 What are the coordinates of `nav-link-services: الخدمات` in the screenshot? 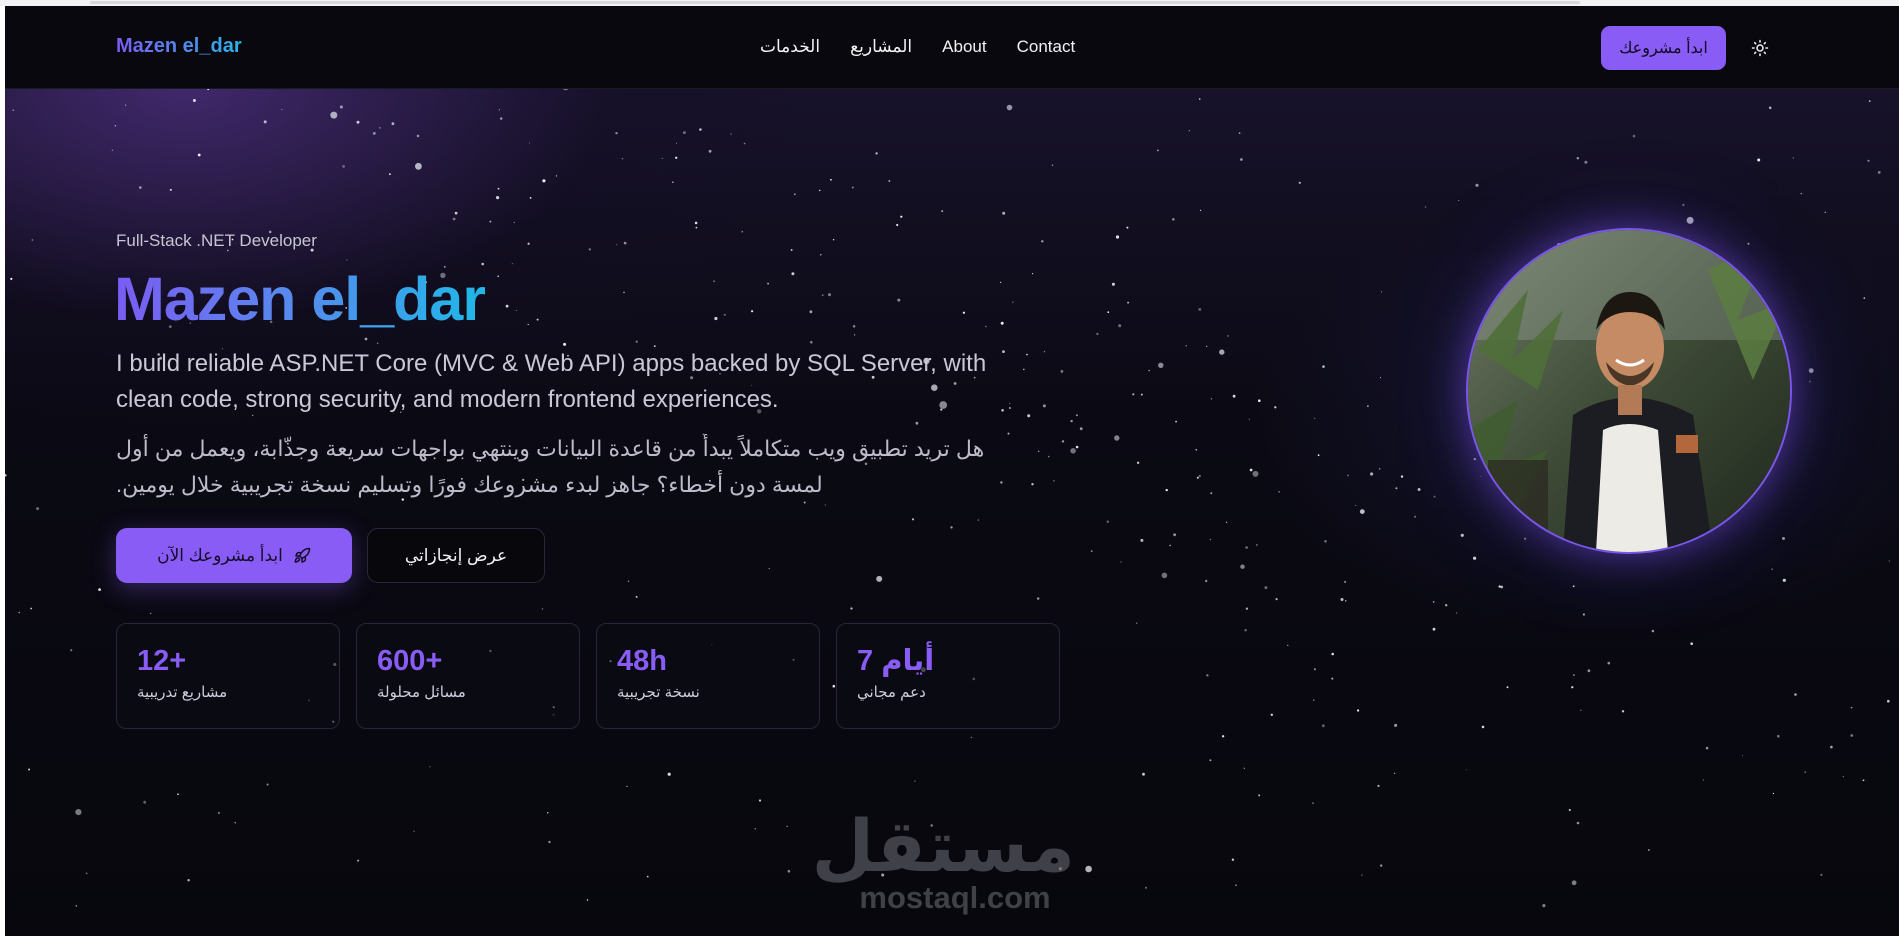 It's located at (790, 47).